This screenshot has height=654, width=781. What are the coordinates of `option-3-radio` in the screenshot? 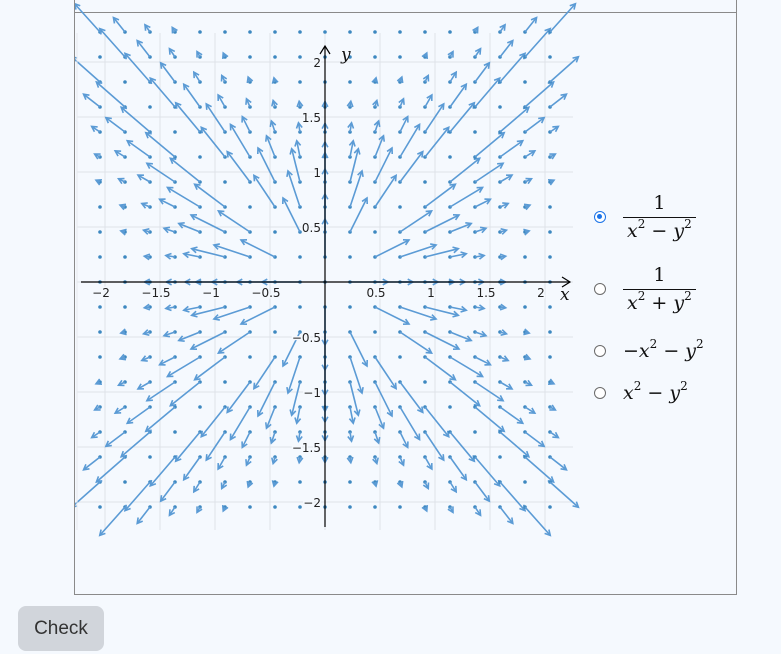 It's located at (600, 351).